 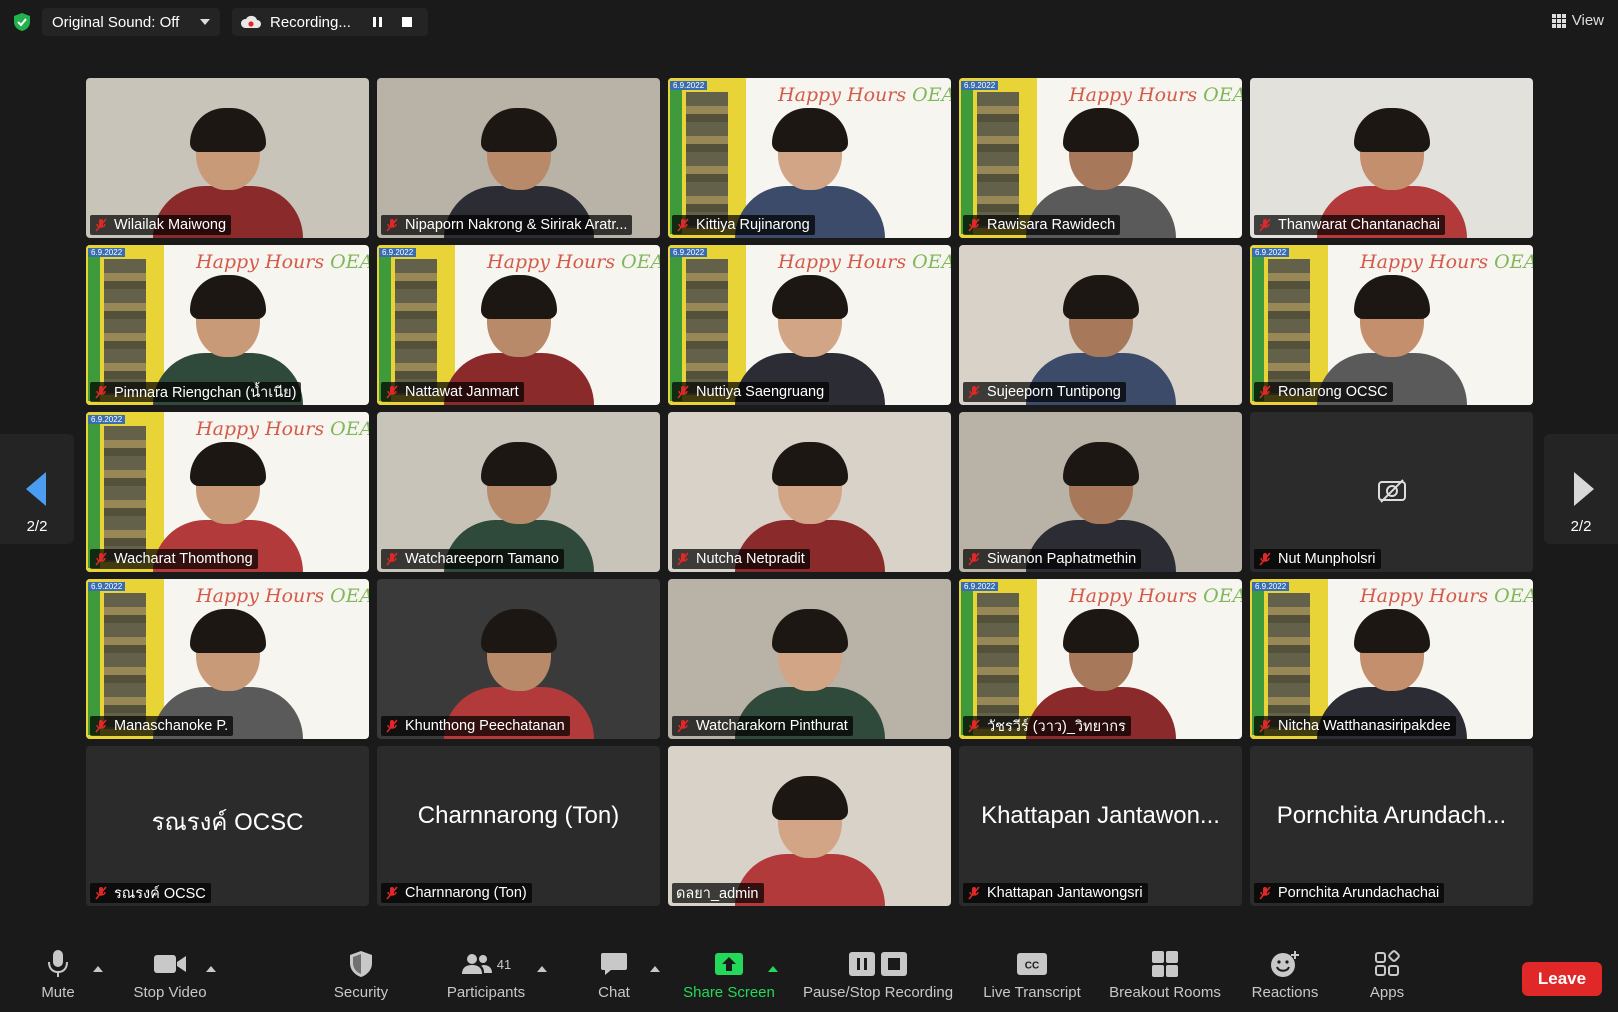 What do you see at coordinates (1042, 225) in the screenshot?
I see `participant-name-label: Rawisara Rawidech` at bounding box center [1042, 225].